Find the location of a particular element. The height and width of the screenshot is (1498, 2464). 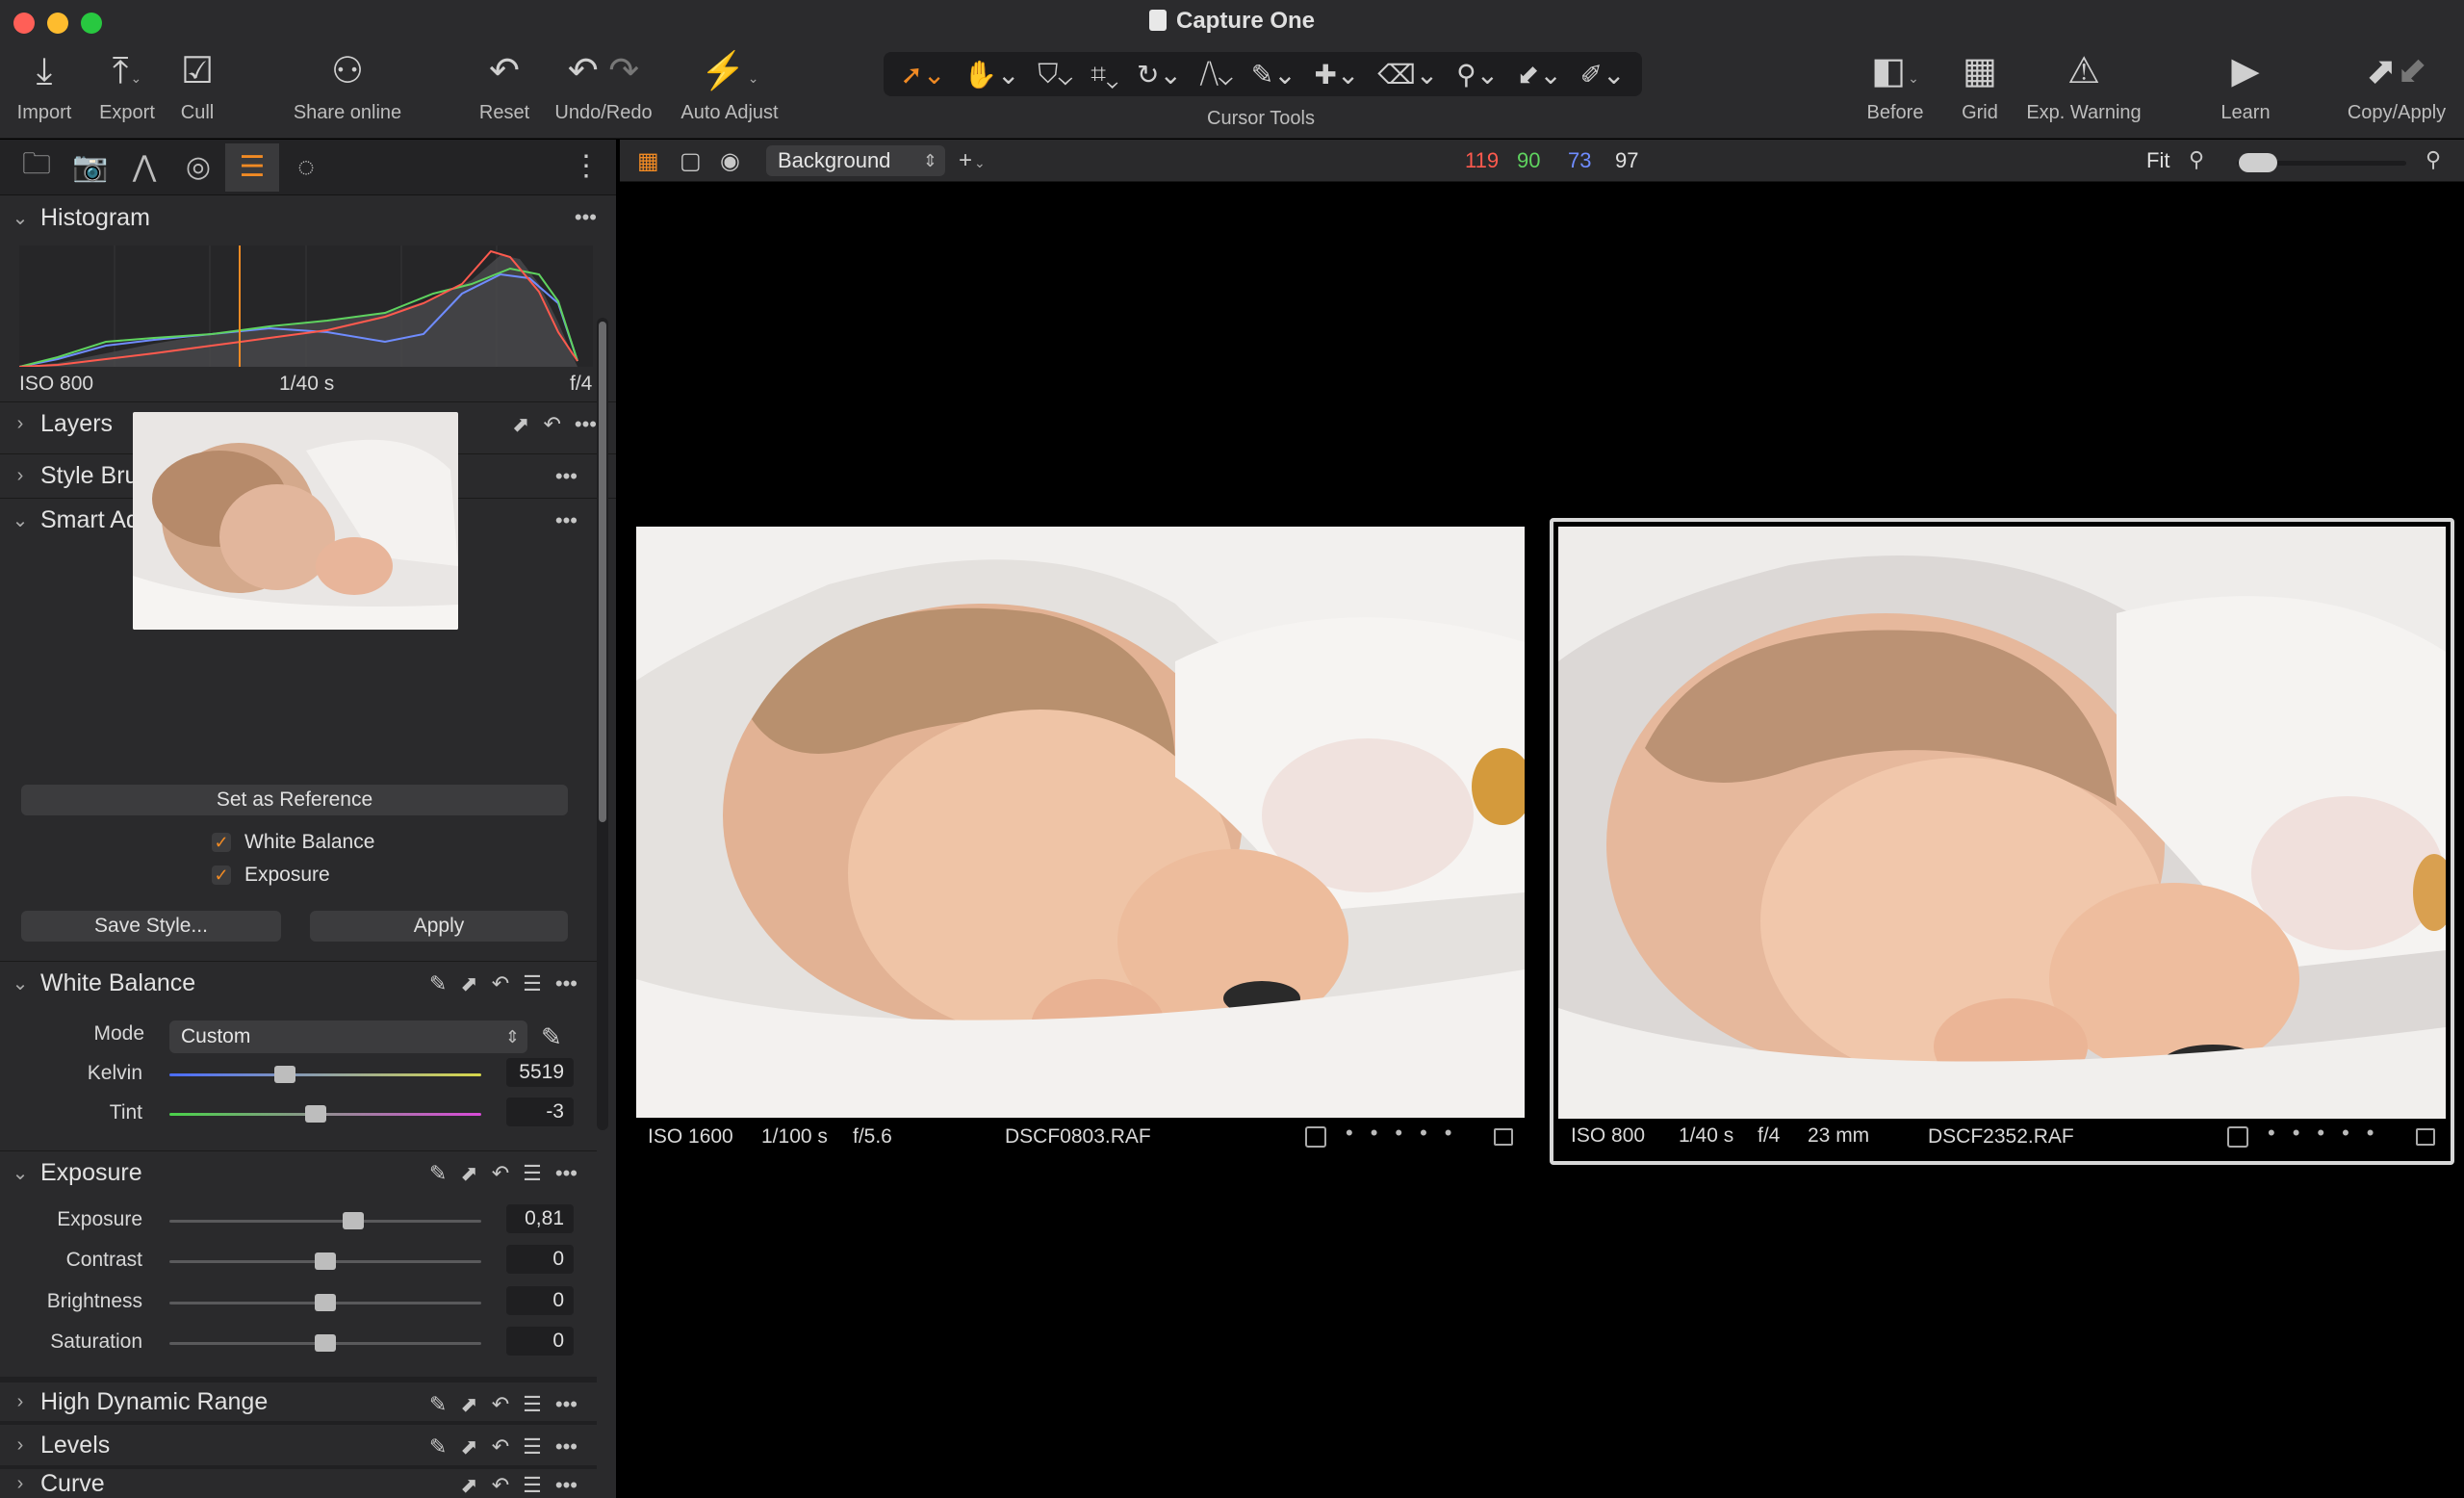

photo-2-menu-icon is located at coordinates (2425, 1137).